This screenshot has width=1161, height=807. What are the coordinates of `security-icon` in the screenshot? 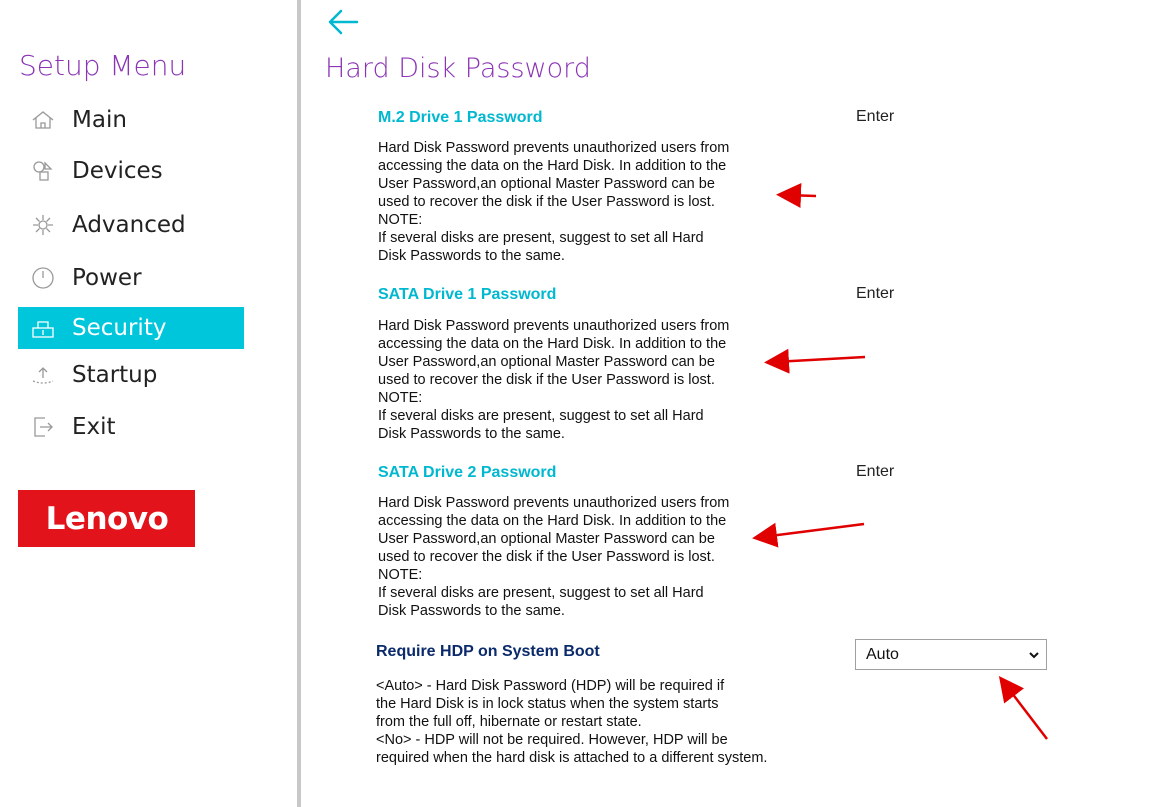 It's located at (43, 328).